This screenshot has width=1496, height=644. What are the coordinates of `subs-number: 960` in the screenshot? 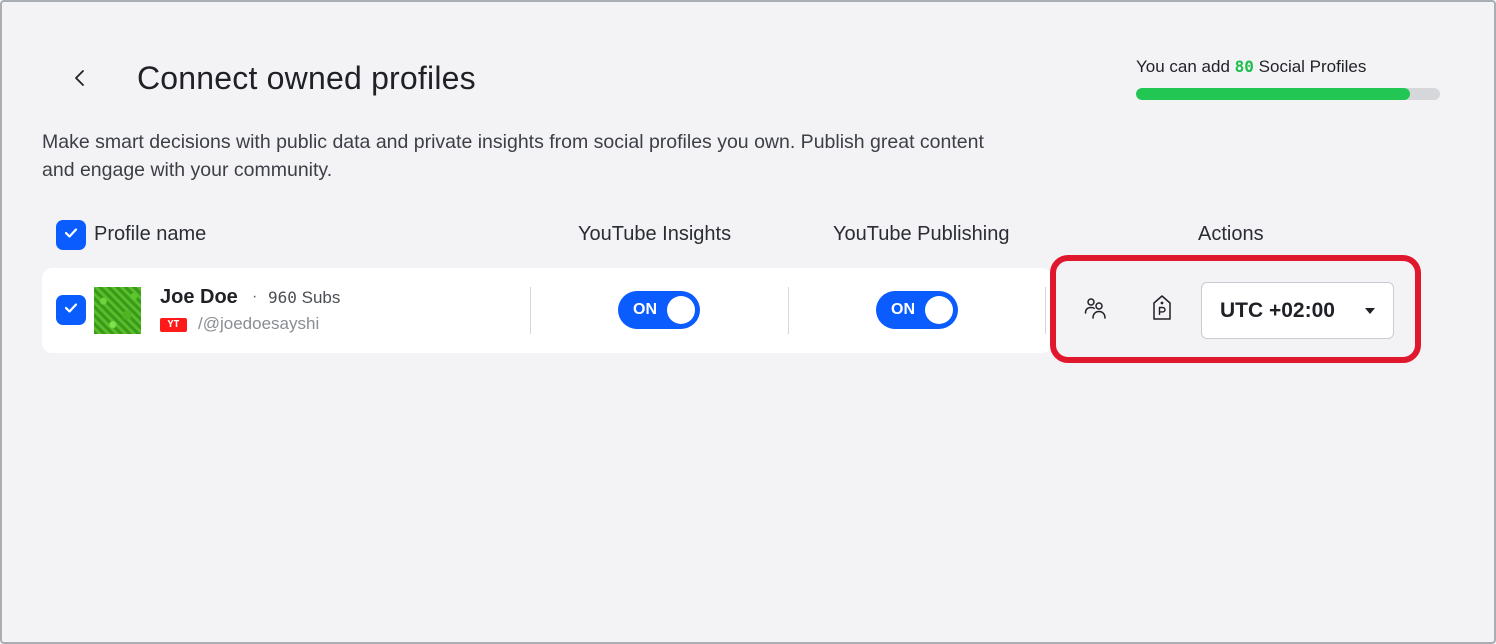 It's located at (282, 297).